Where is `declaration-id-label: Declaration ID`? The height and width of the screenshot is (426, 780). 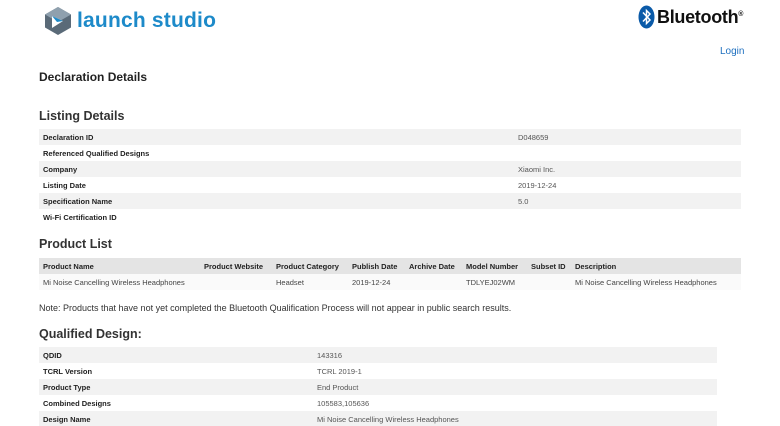
declaration-id-label: Declaration ID is located at coordinates (276, 137).